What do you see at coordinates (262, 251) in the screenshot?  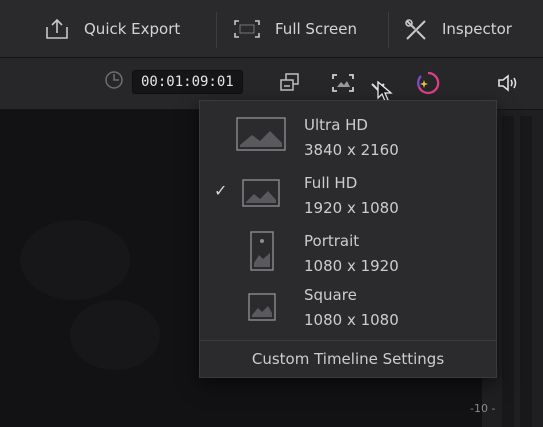 I see `portrait-image-icon` at bounding box center [262, 251].